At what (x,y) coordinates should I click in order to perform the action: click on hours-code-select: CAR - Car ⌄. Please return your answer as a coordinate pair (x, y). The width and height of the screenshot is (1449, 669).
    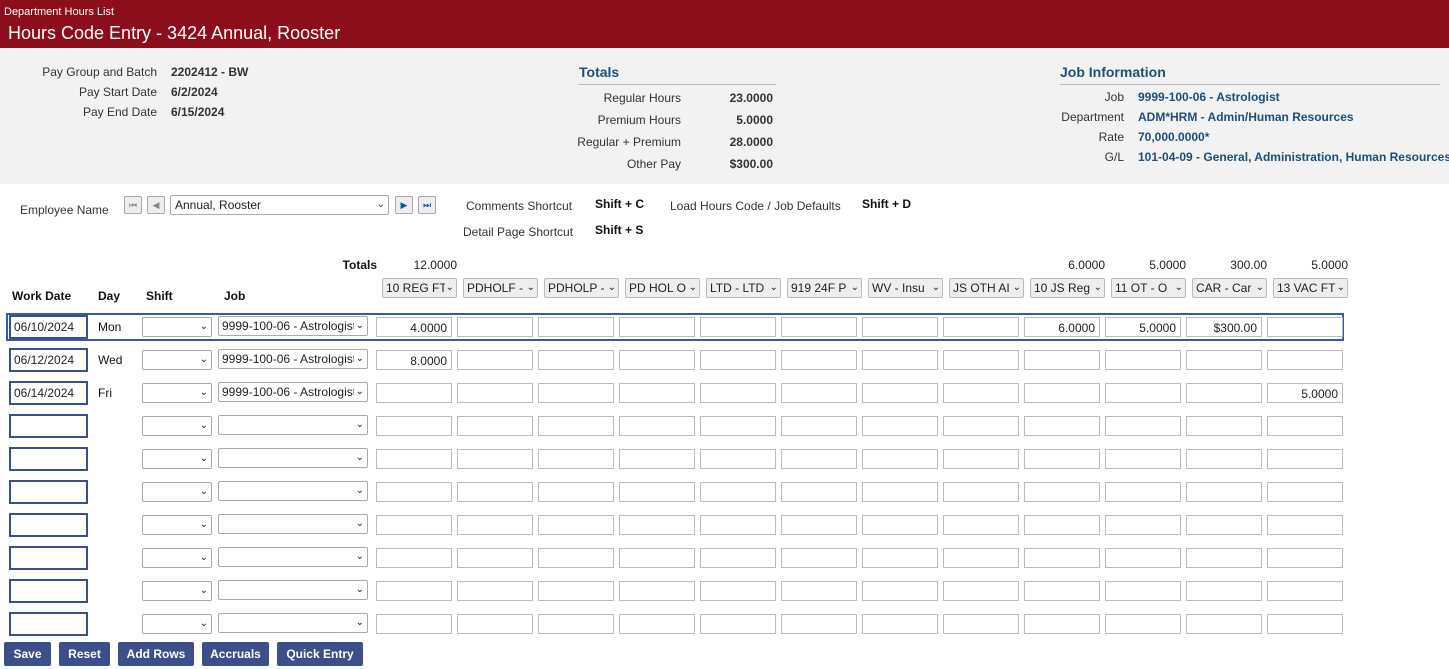
    Looking at the image, I should click on (1229, 288).